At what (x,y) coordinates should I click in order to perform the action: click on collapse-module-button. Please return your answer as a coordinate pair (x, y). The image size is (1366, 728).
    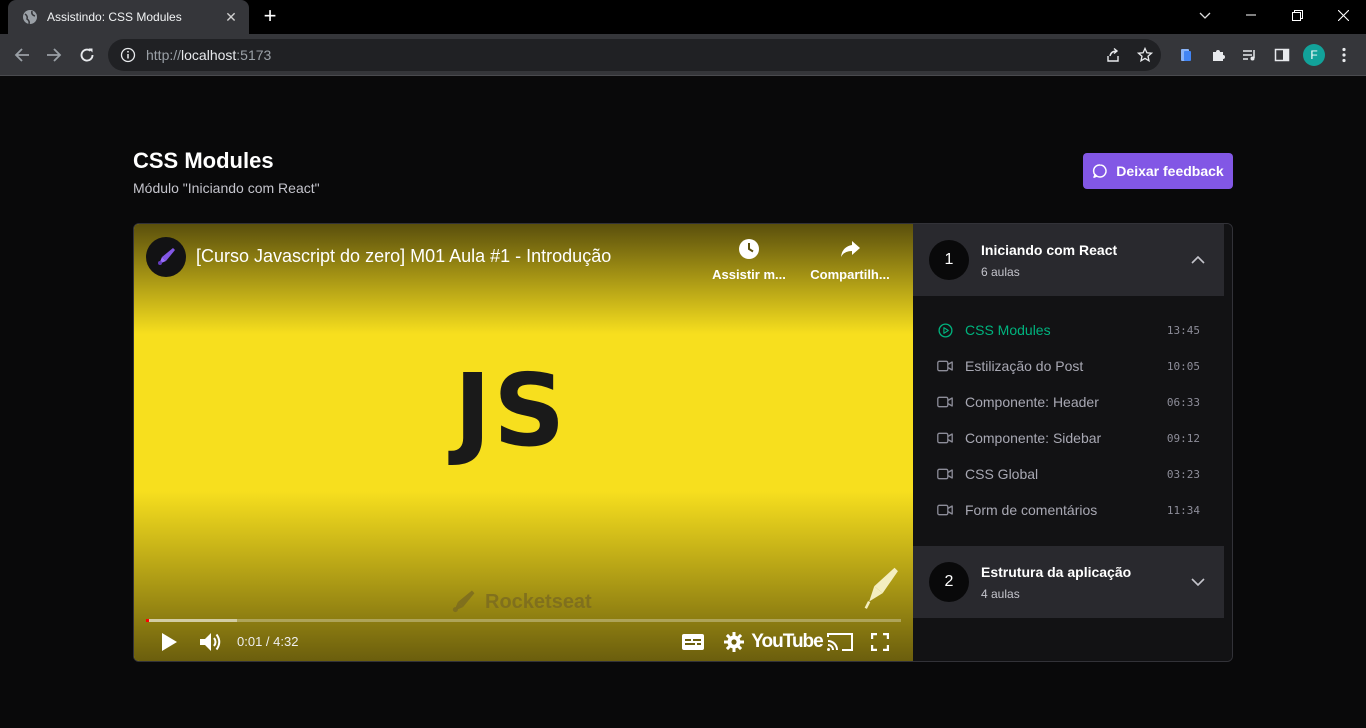
    Looking at the image, I should click on (1198, 260).